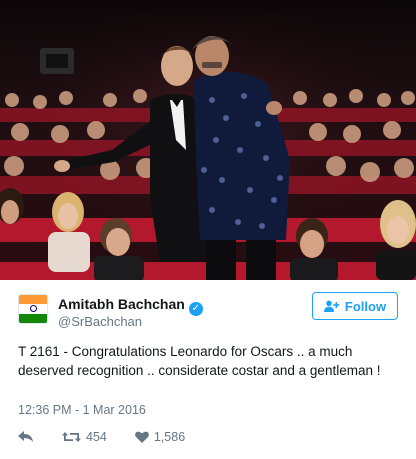 The height and width of the screenshot is (459, 416). Describe the element at coordinates (82, 410) in the screenshot. I see `tweet-timestamp: 12:36 PM - 1 Mar 2016` at that location.